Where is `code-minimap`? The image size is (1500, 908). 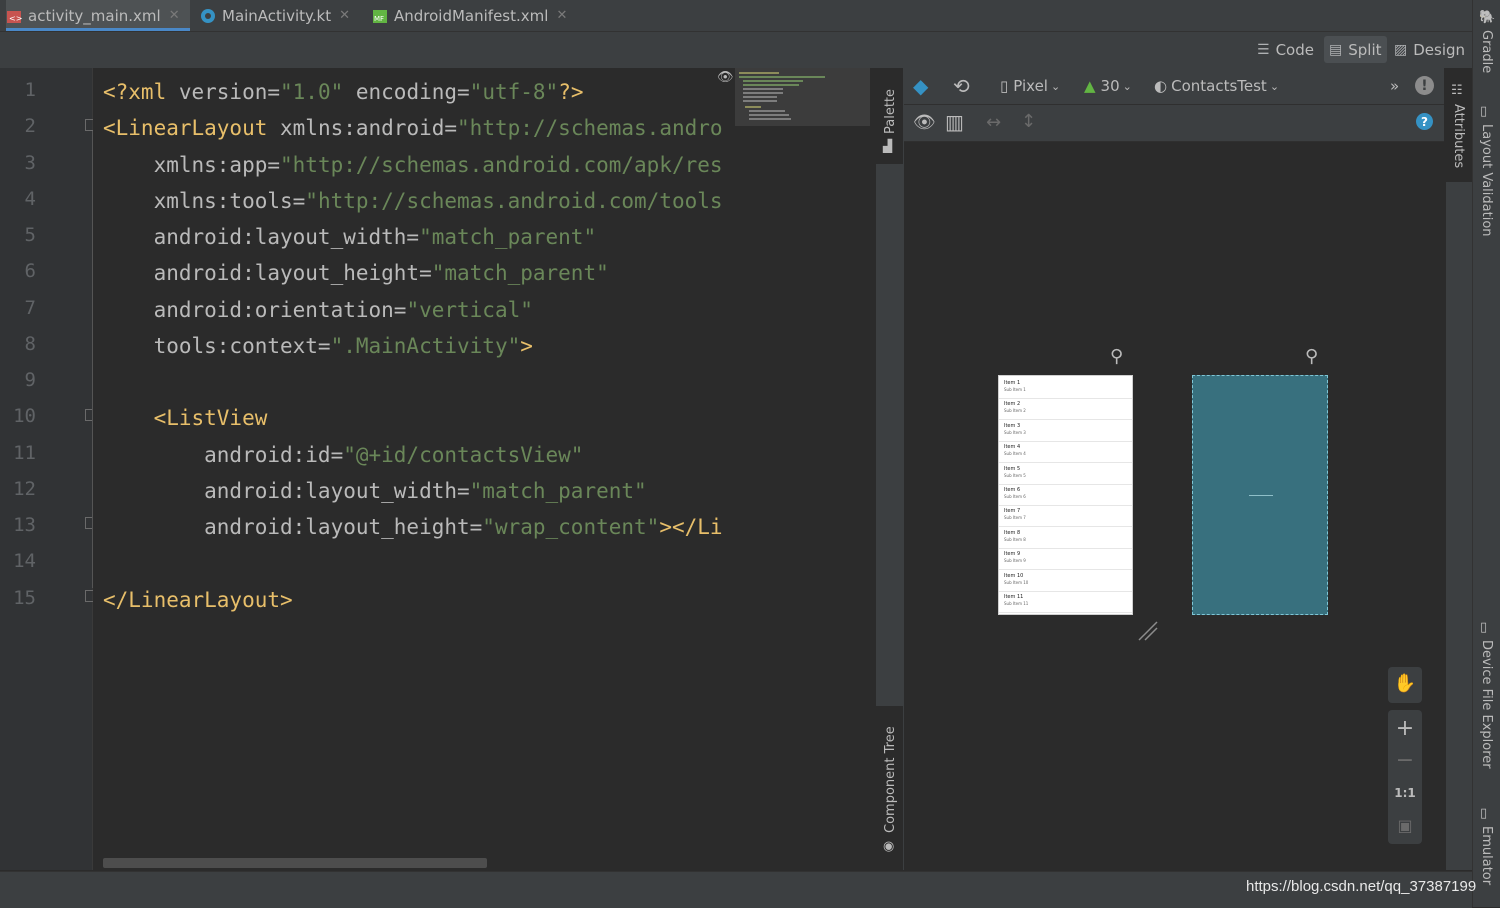
code-minimap is located at coordinates (802, 97).